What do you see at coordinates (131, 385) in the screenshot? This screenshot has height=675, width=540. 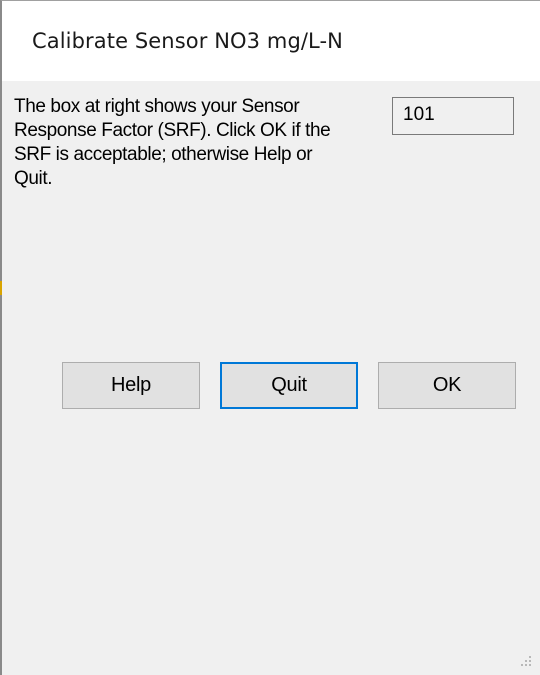 I see `help-button: Help` at bounding box center [131, 385].